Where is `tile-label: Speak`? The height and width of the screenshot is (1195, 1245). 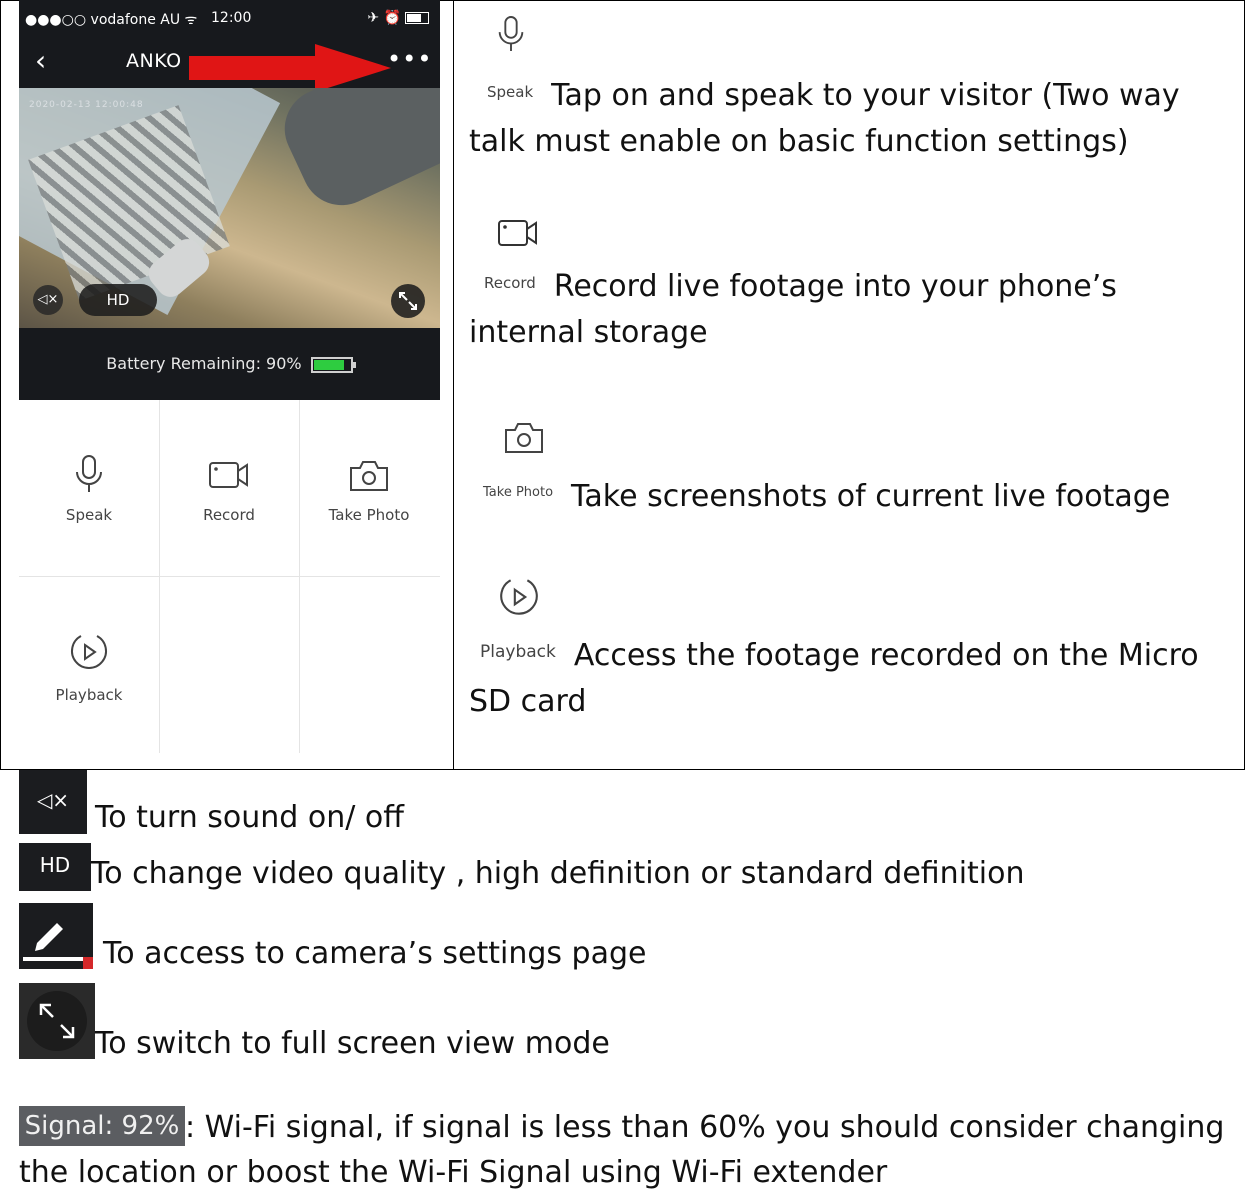
tile-label: Speak is located at coordinates (89, 515).